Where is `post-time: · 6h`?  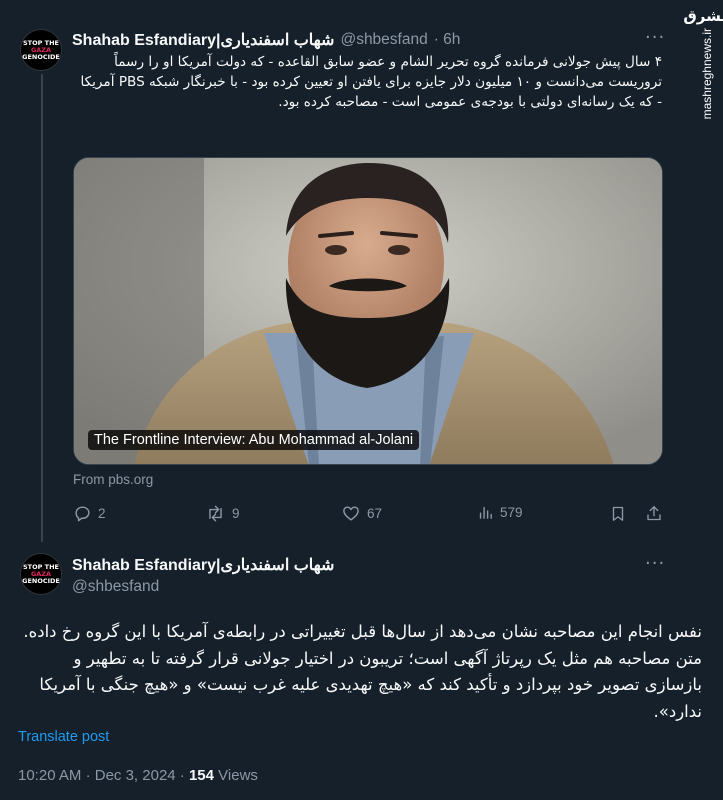
post-time: · 6h is located at coordinates (447, 40).